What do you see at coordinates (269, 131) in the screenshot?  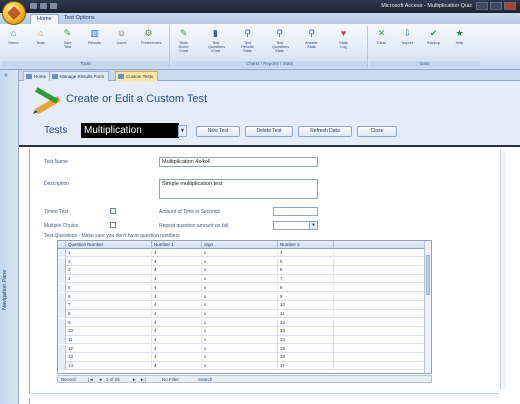 I see `delete-test-button: Delete Test` at bounding box center [269, 131].